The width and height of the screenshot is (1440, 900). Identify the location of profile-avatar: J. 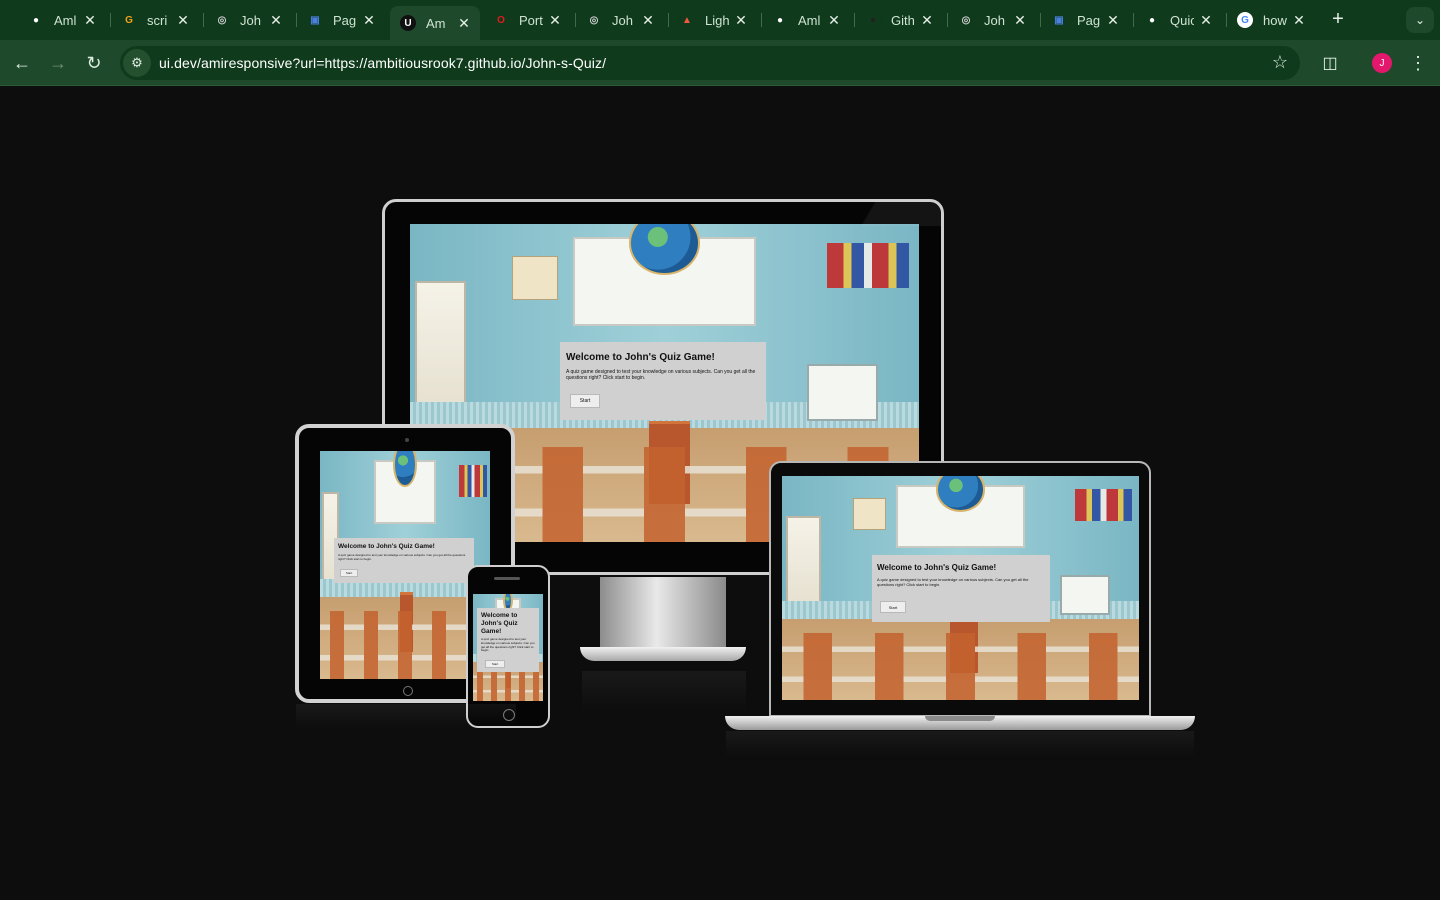
(1382, 63).